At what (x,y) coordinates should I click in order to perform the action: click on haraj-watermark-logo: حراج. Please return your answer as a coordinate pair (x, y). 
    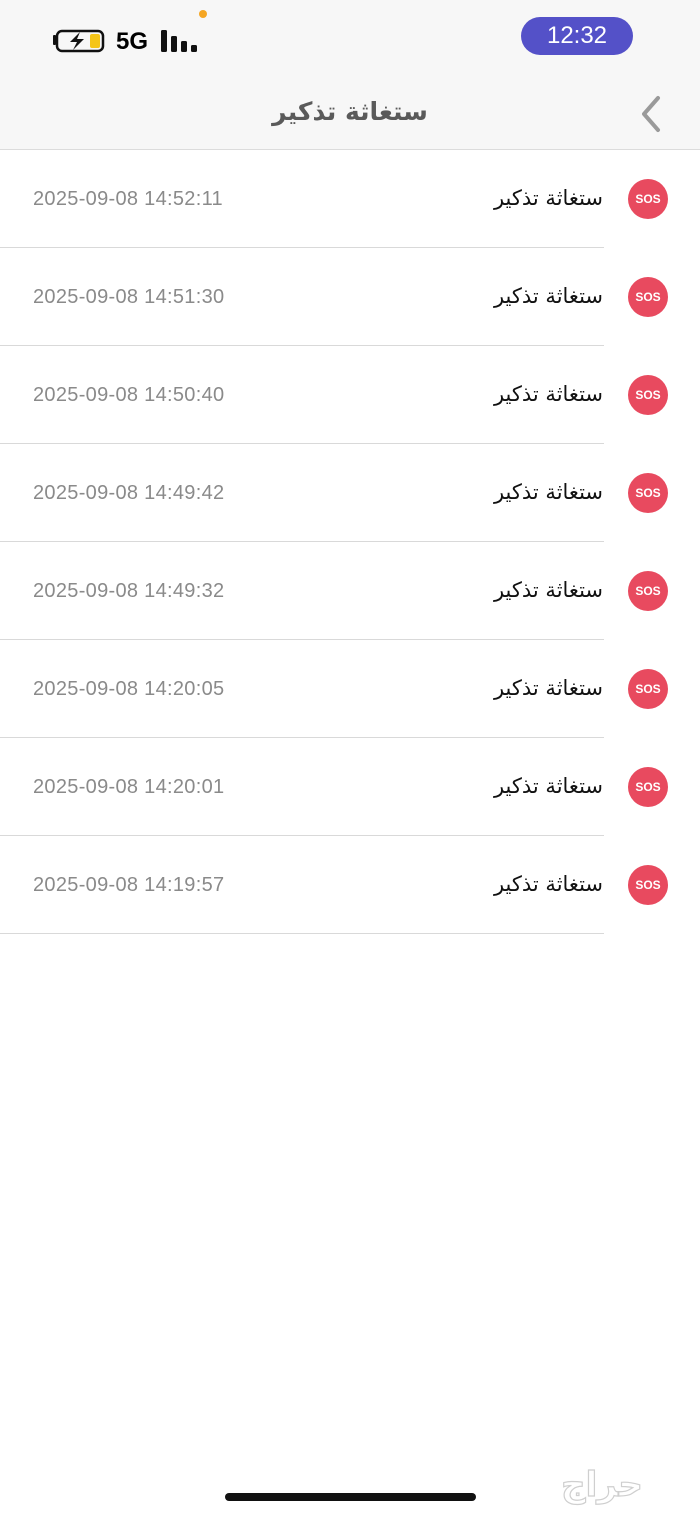
    Looking at the image, I should click on (601, 1484).